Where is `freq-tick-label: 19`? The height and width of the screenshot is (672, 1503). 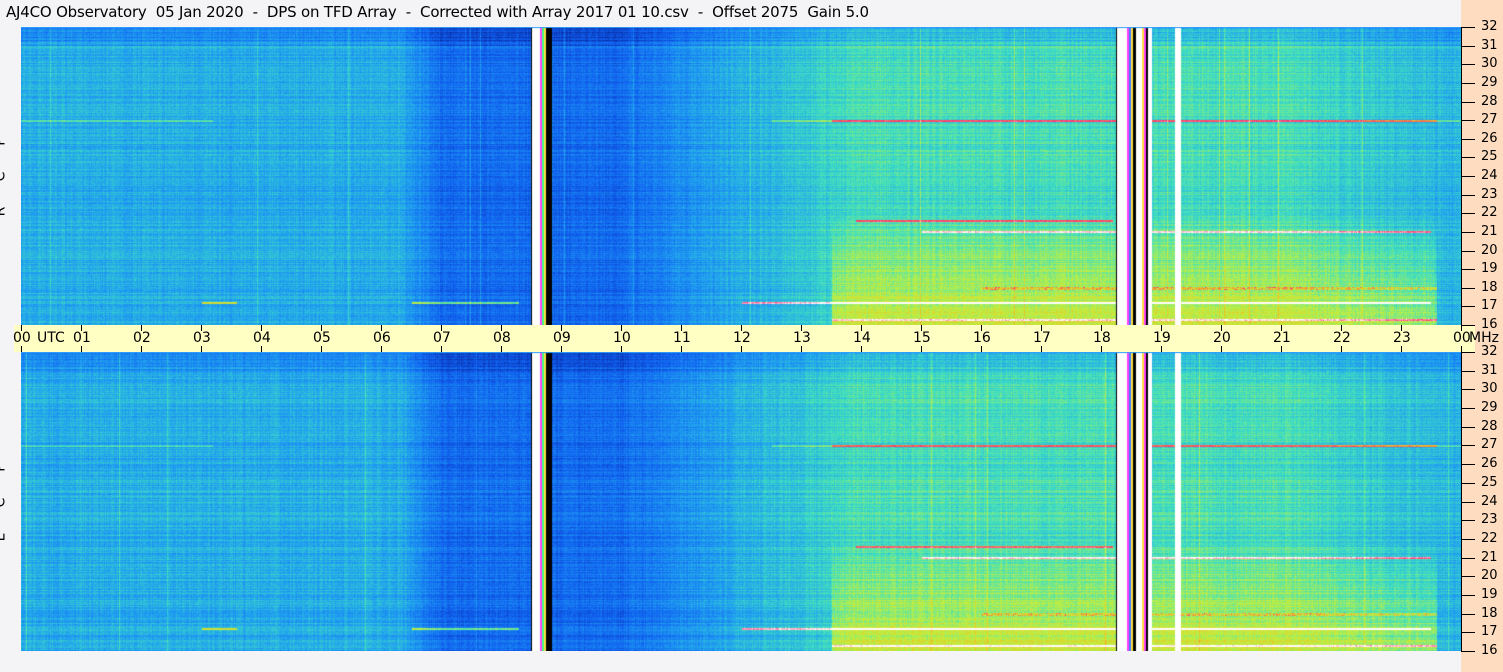 freq-tick-label: 19 is located at coordinates (1489, 269).